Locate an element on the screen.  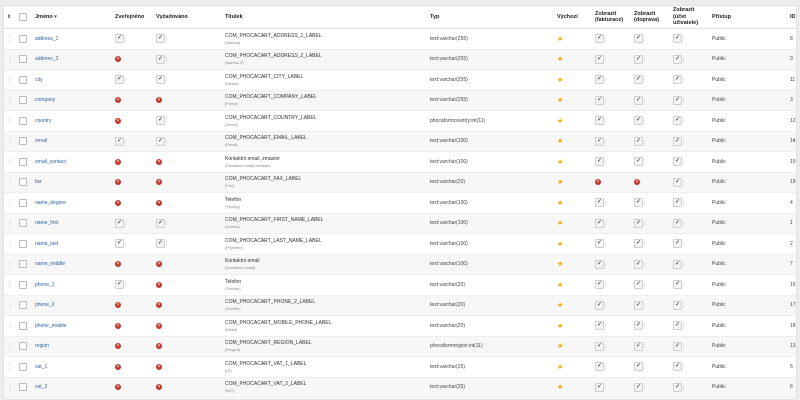
field-name-link: name_middle is located at coordinates (50, 264).